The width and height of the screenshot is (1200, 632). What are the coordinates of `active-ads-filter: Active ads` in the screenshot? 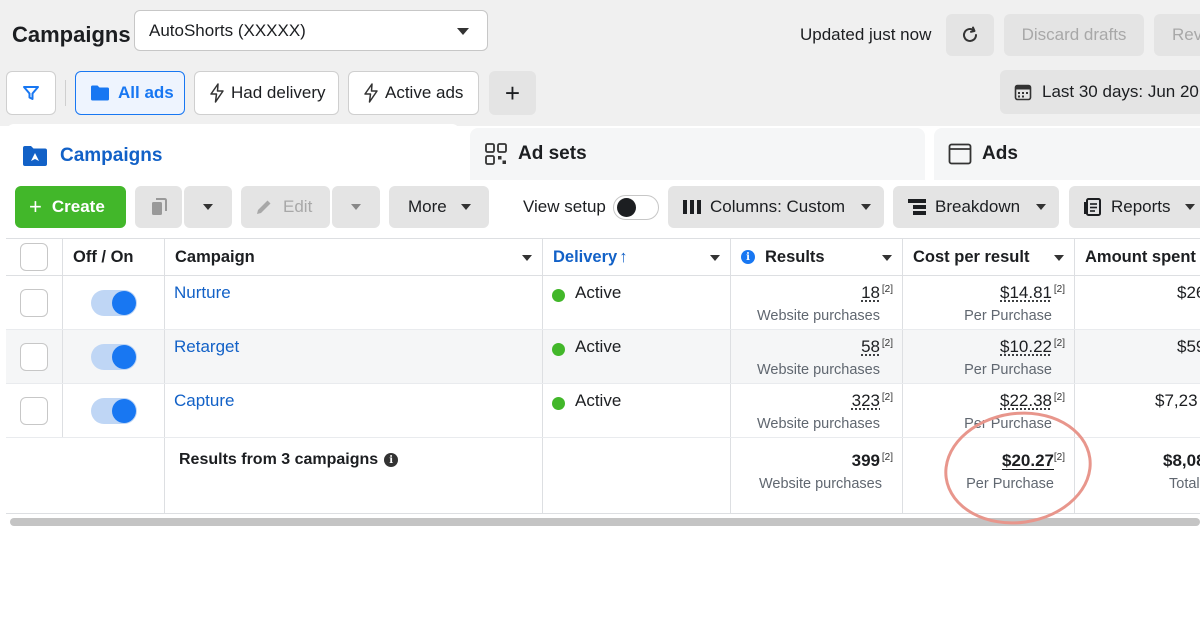 It's located at (413, 93).